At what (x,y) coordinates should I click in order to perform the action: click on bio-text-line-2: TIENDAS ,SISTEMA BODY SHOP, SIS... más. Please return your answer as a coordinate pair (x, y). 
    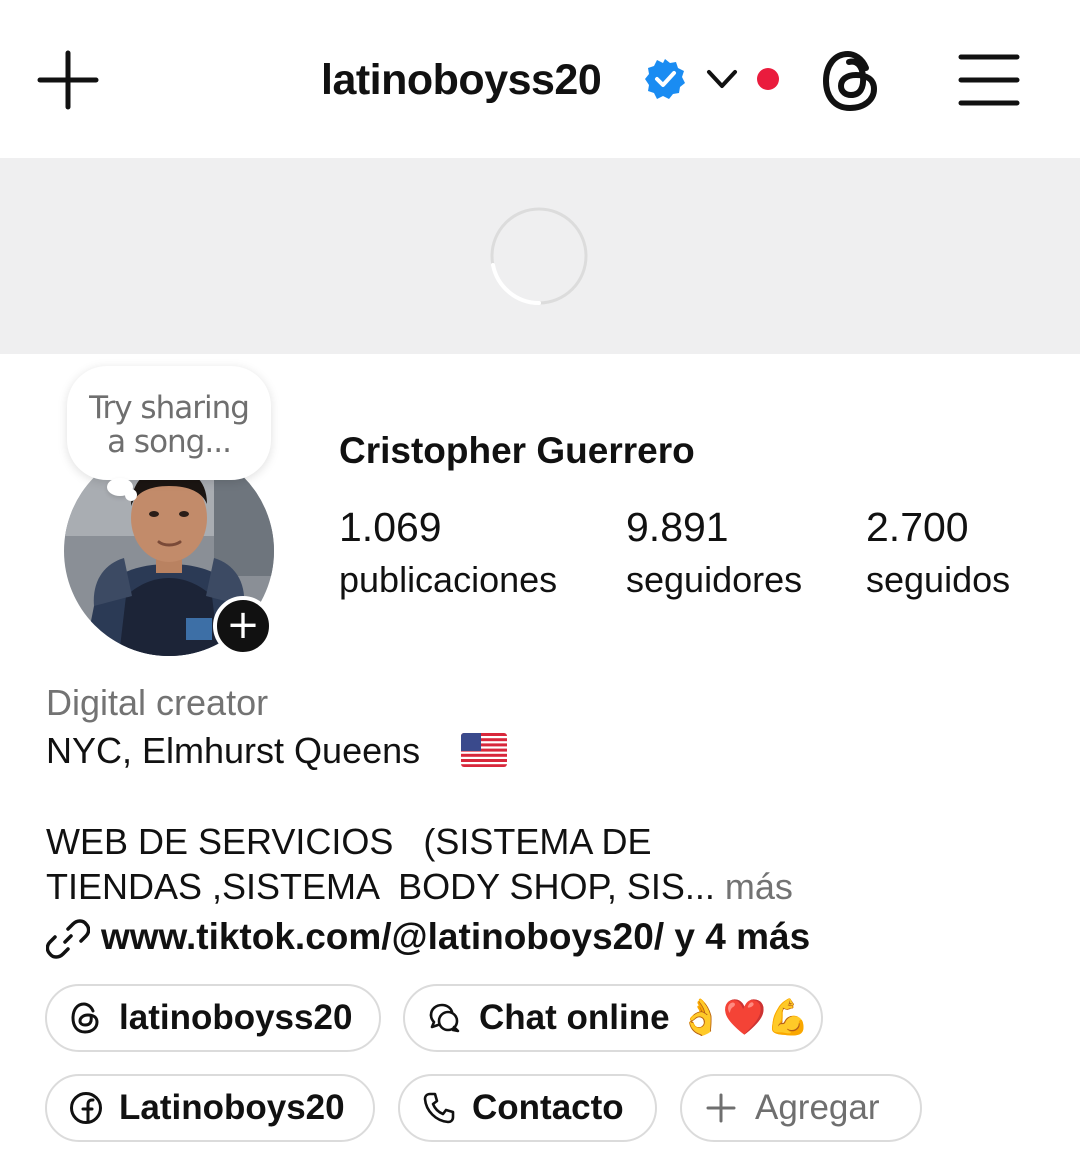
    Looking at the image, I should click on (419, 887).